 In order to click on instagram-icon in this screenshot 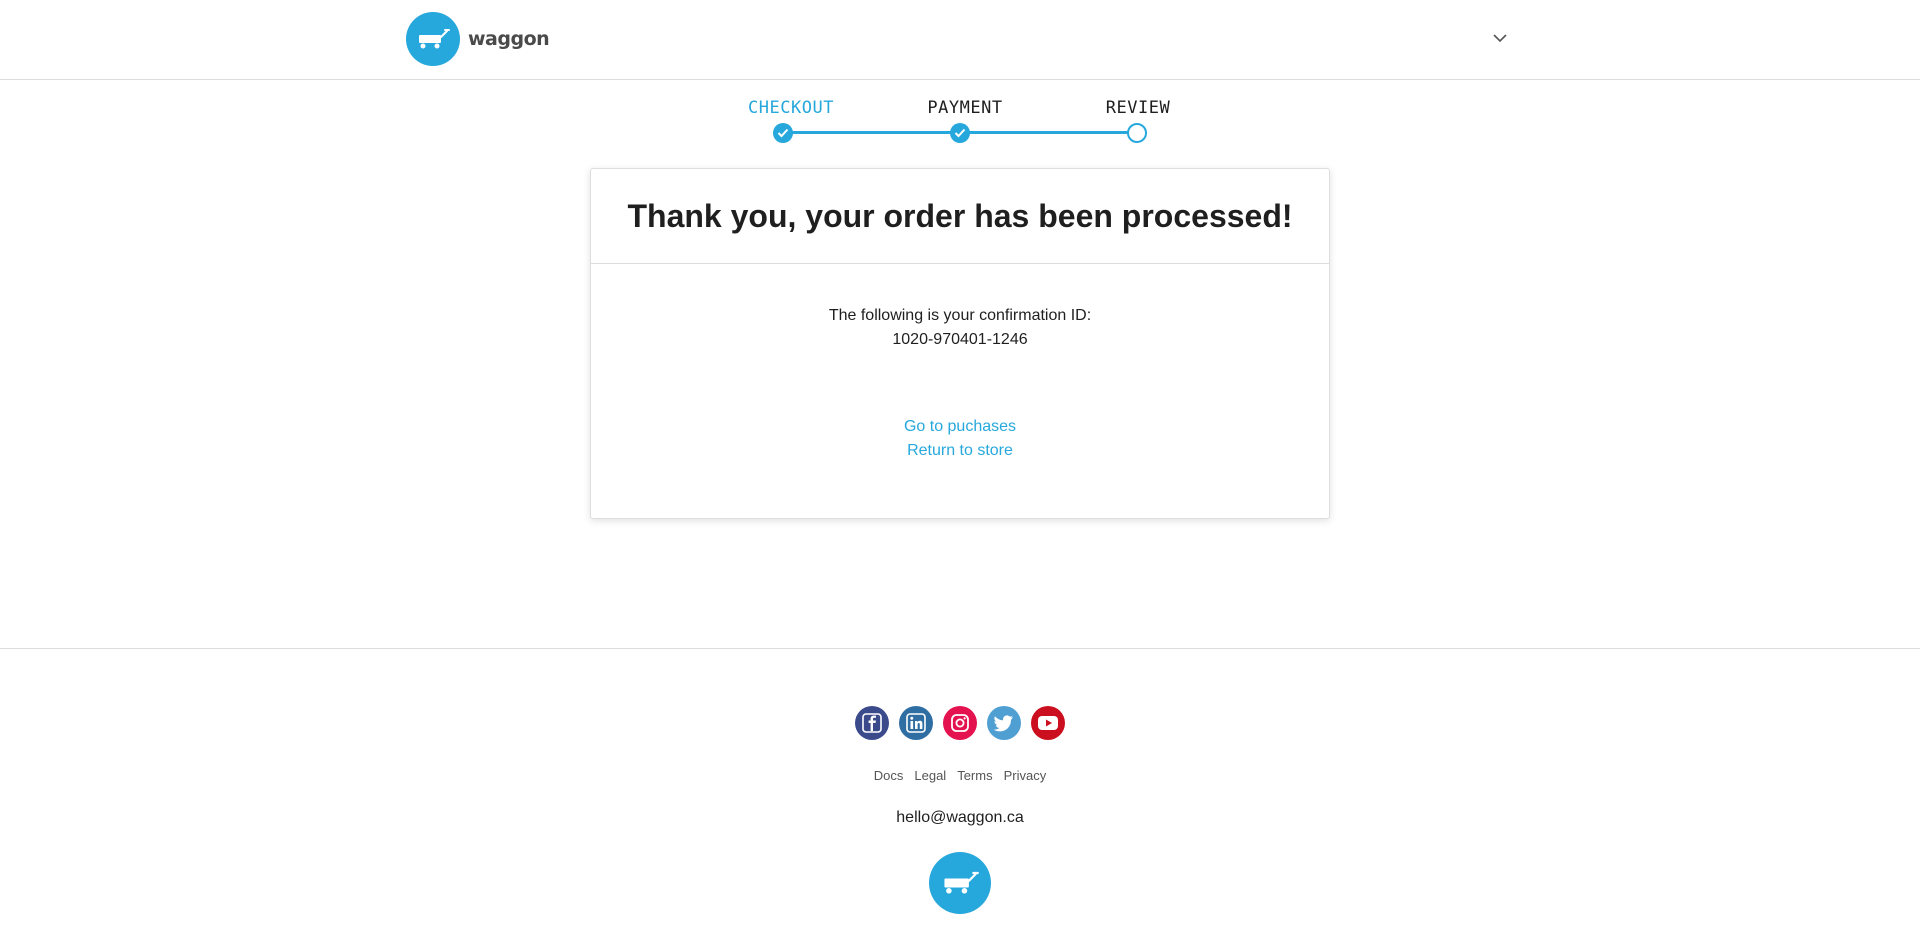, I will do `click(960, 723)`.